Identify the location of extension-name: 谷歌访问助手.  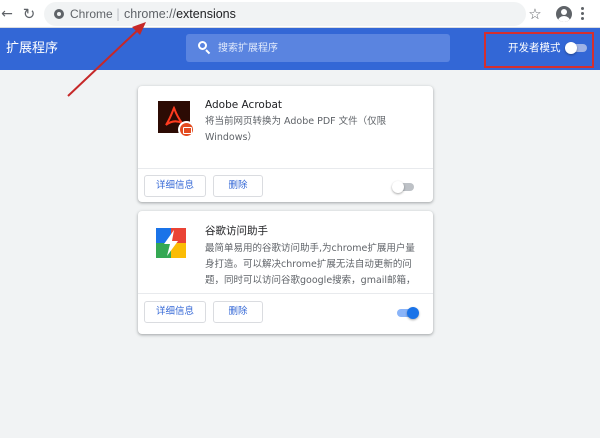
(236, 231).